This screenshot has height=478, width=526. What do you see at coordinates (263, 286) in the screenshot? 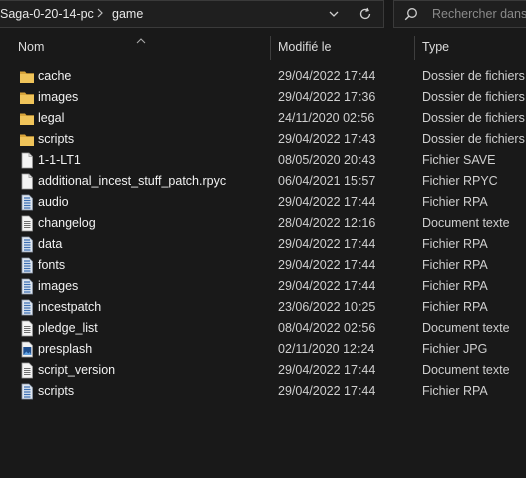
I see `file-row: images 29/04/2022 17:44 Fichier RPA` at bounding box center [263, 286].